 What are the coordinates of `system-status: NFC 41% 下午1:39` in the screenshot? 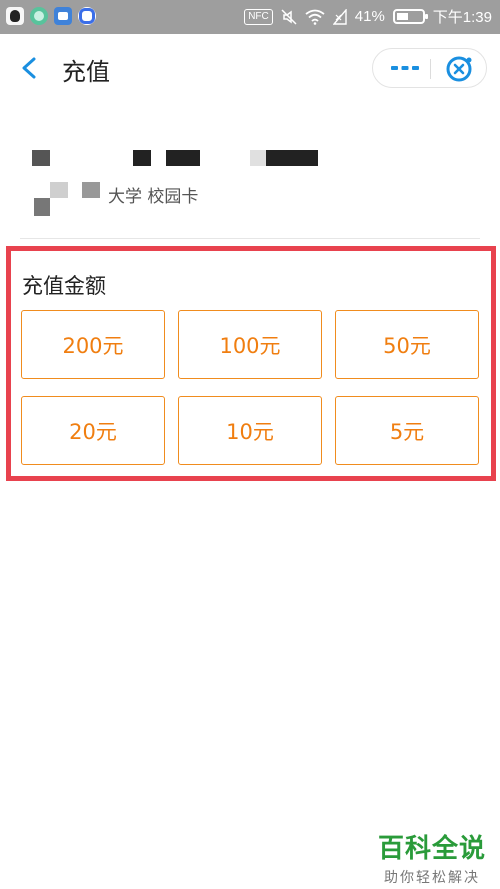 It's located at (368, 16).